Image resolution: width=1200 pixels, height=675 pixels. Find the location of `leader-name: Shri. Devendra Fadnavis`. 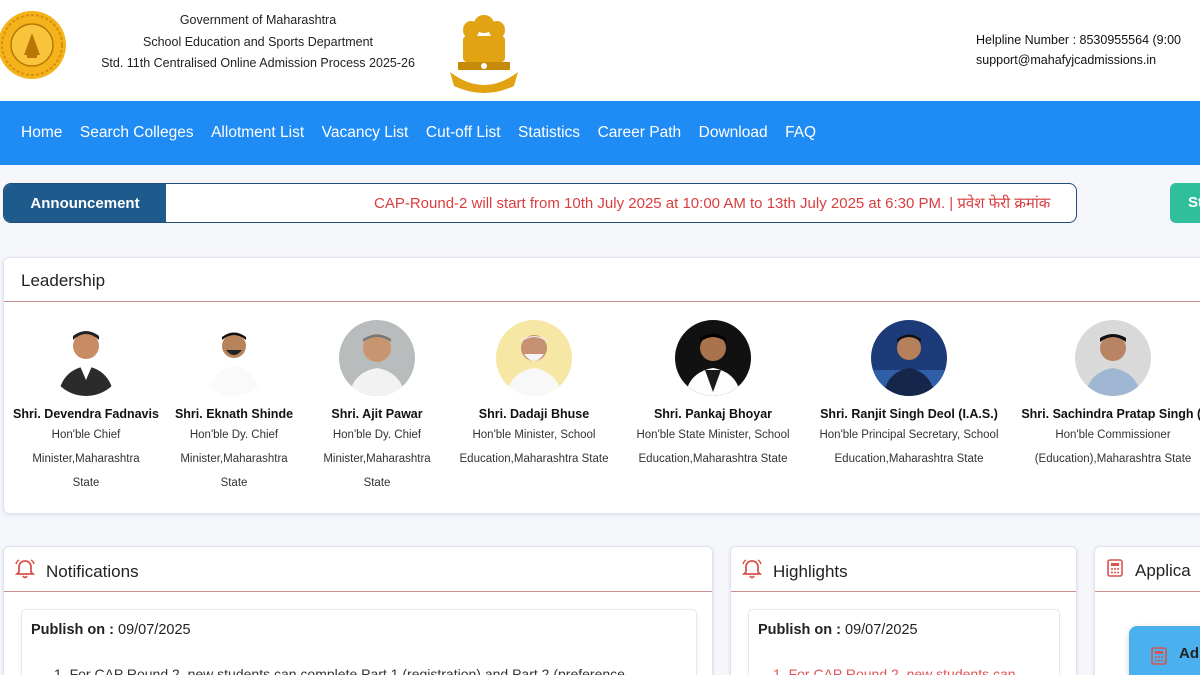

leader-name: Shri. Devendra Fadnavis is located at coordinates (86, 414).